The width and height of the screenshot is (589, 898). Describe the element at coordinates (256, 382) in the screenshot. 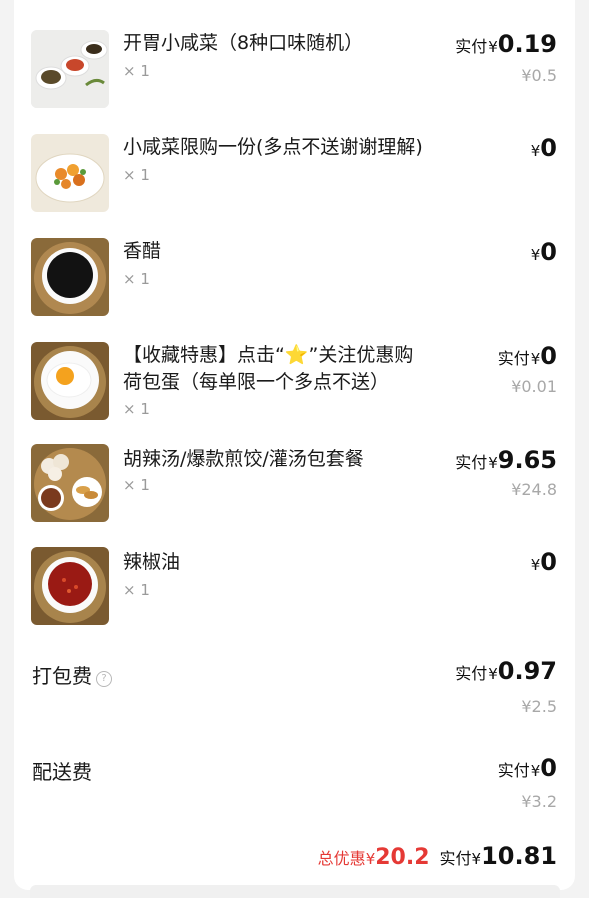

I see `item-name-line2: 荷包蛋（每单限一个多点不送）` at that location.